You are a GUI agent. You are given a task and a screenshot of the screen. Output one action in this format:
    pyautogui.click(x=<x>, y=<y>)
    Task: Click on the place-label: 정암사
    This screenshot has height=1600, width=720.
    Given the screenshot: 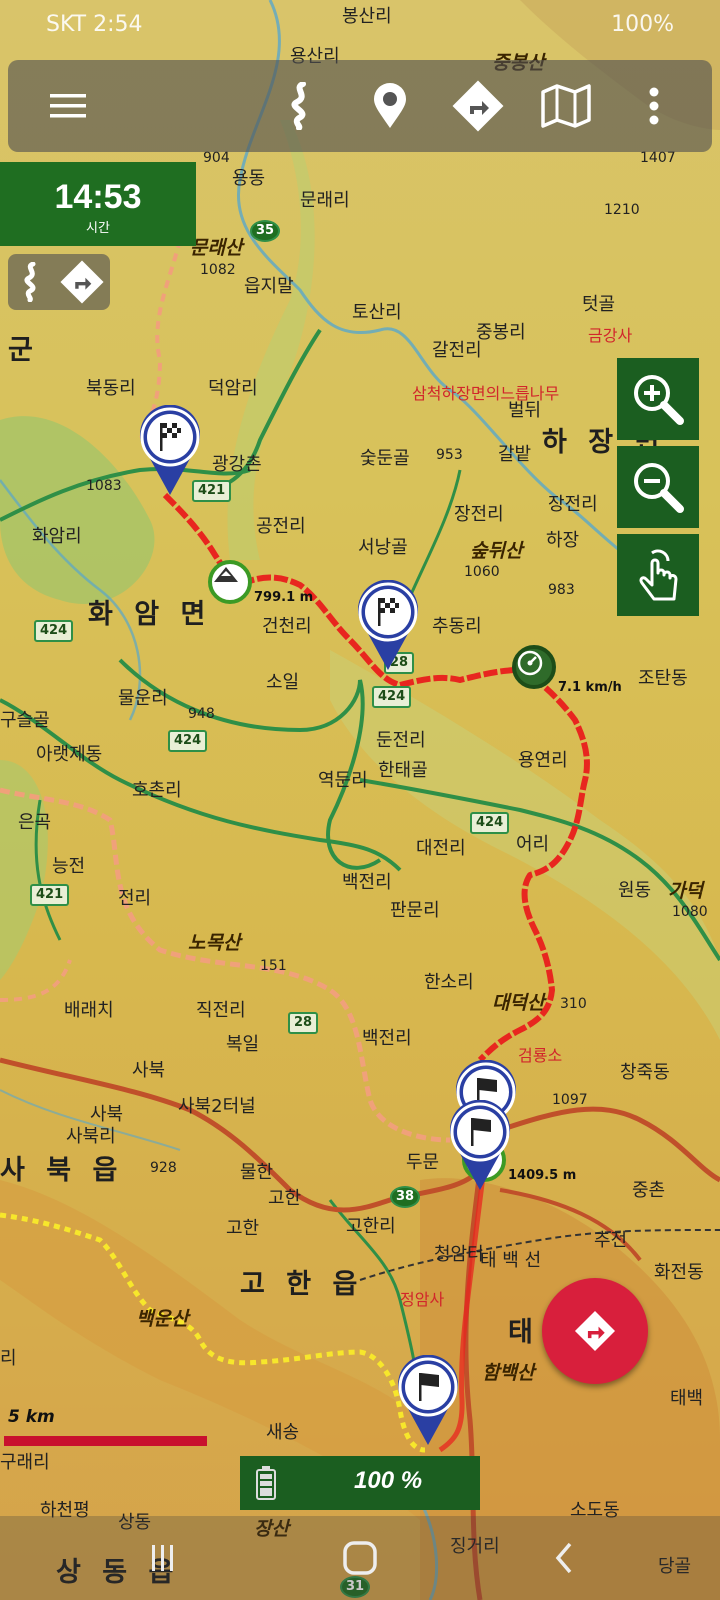 What is the action you would take?
    pyautogui.click(x=422, y=1299)
    